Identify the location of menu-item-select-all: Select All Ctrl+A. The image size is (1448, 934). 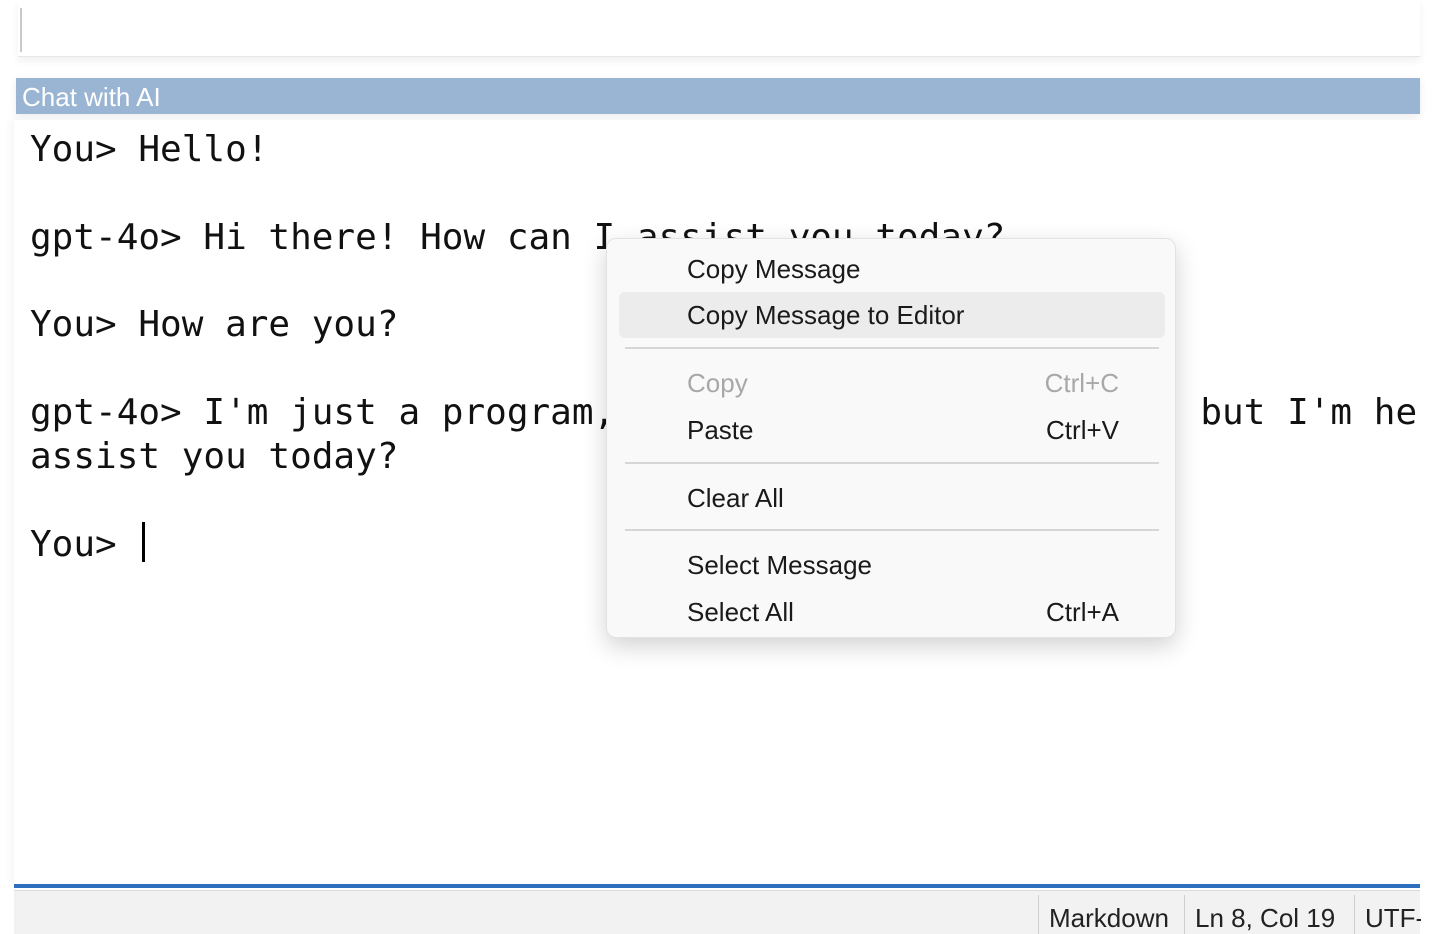
(892, 612).